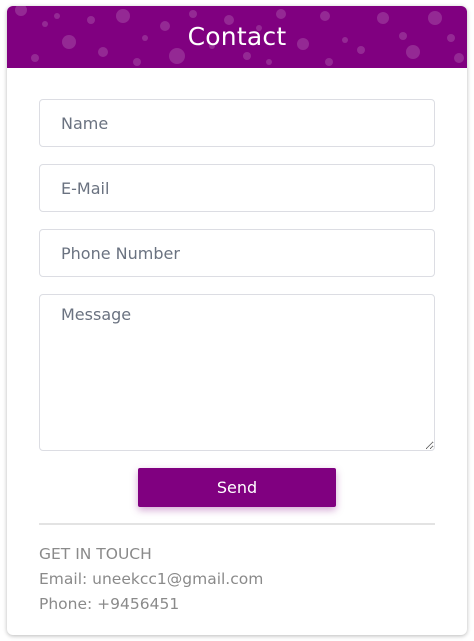 The width and height of the screenshot is (474, 641). I want to click on email-input, so click(237, 188).